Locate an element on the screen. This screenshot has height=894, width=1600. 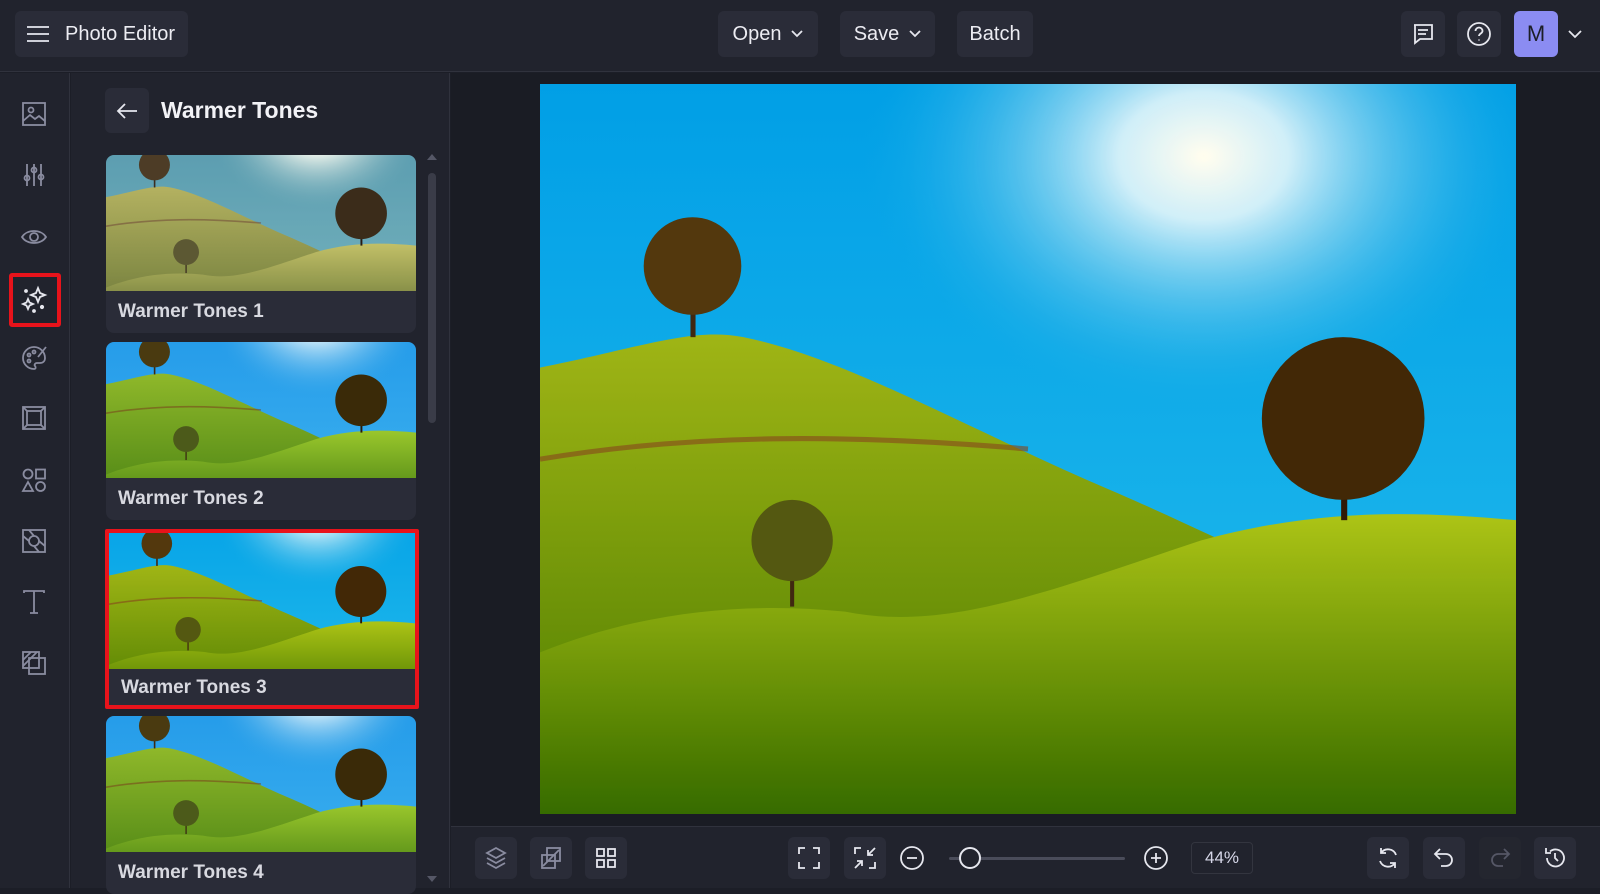
tool-rail is located at coordinates (35, 480).